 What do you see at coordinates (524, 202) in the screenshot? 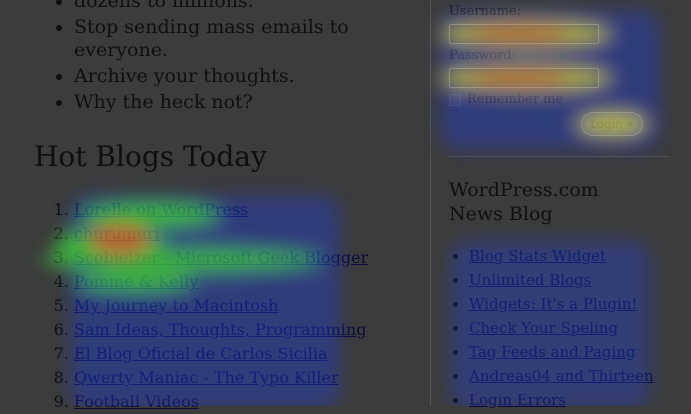
I see `news-blog-heading: WordPress.com News Blog` at bounding box center [524, 202].